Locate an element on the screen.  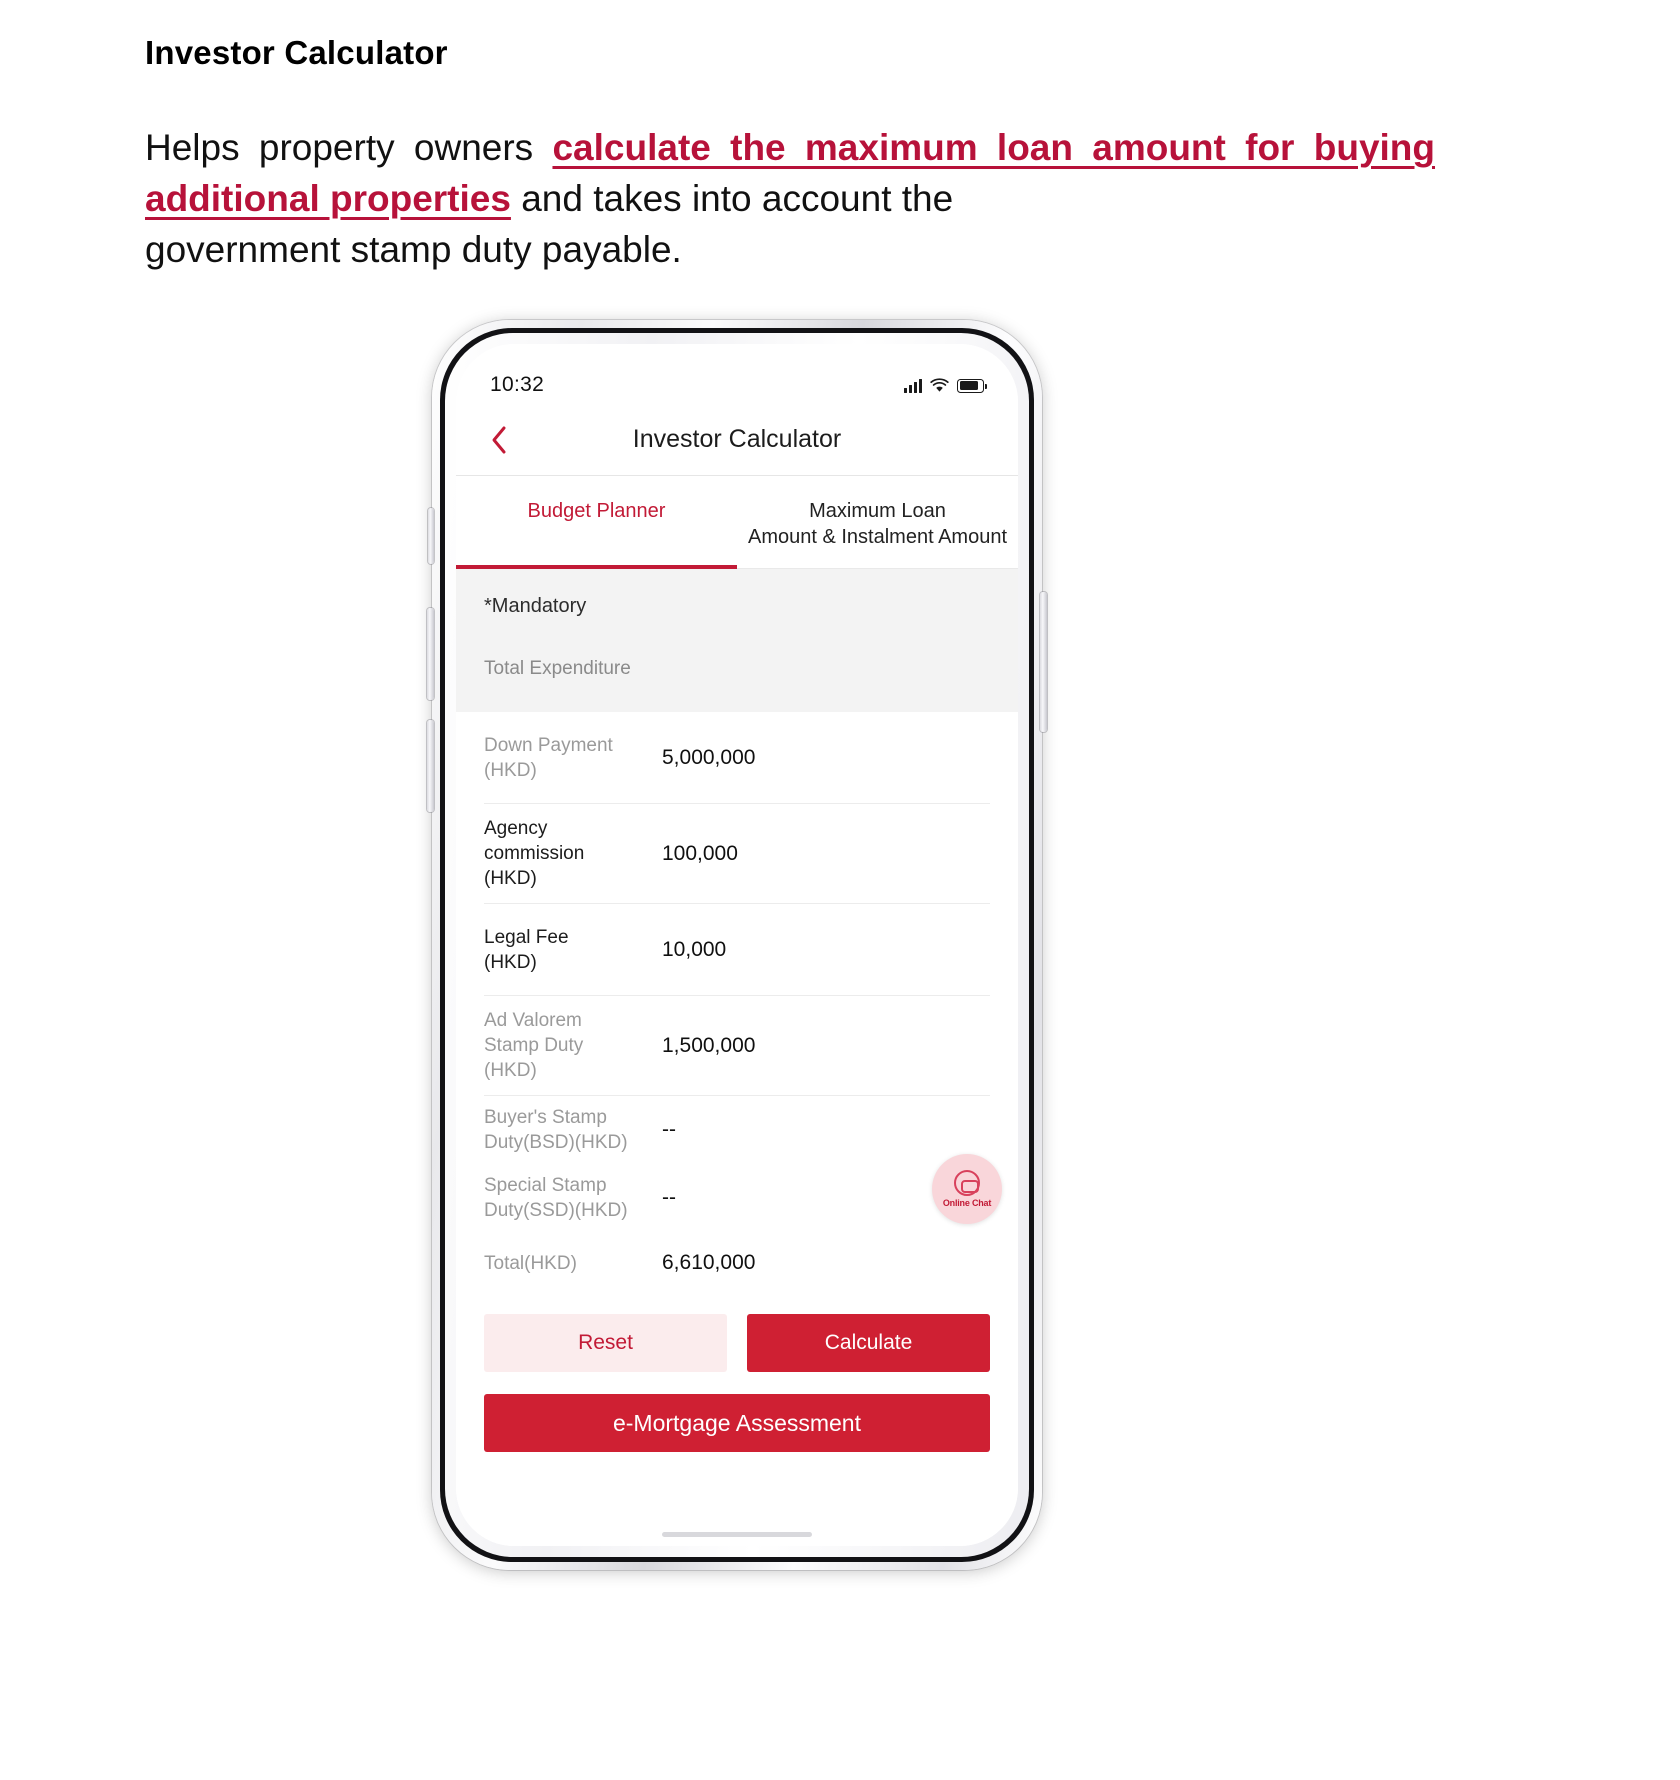
reset-button: Reset is located at coordinates (605, 1343).